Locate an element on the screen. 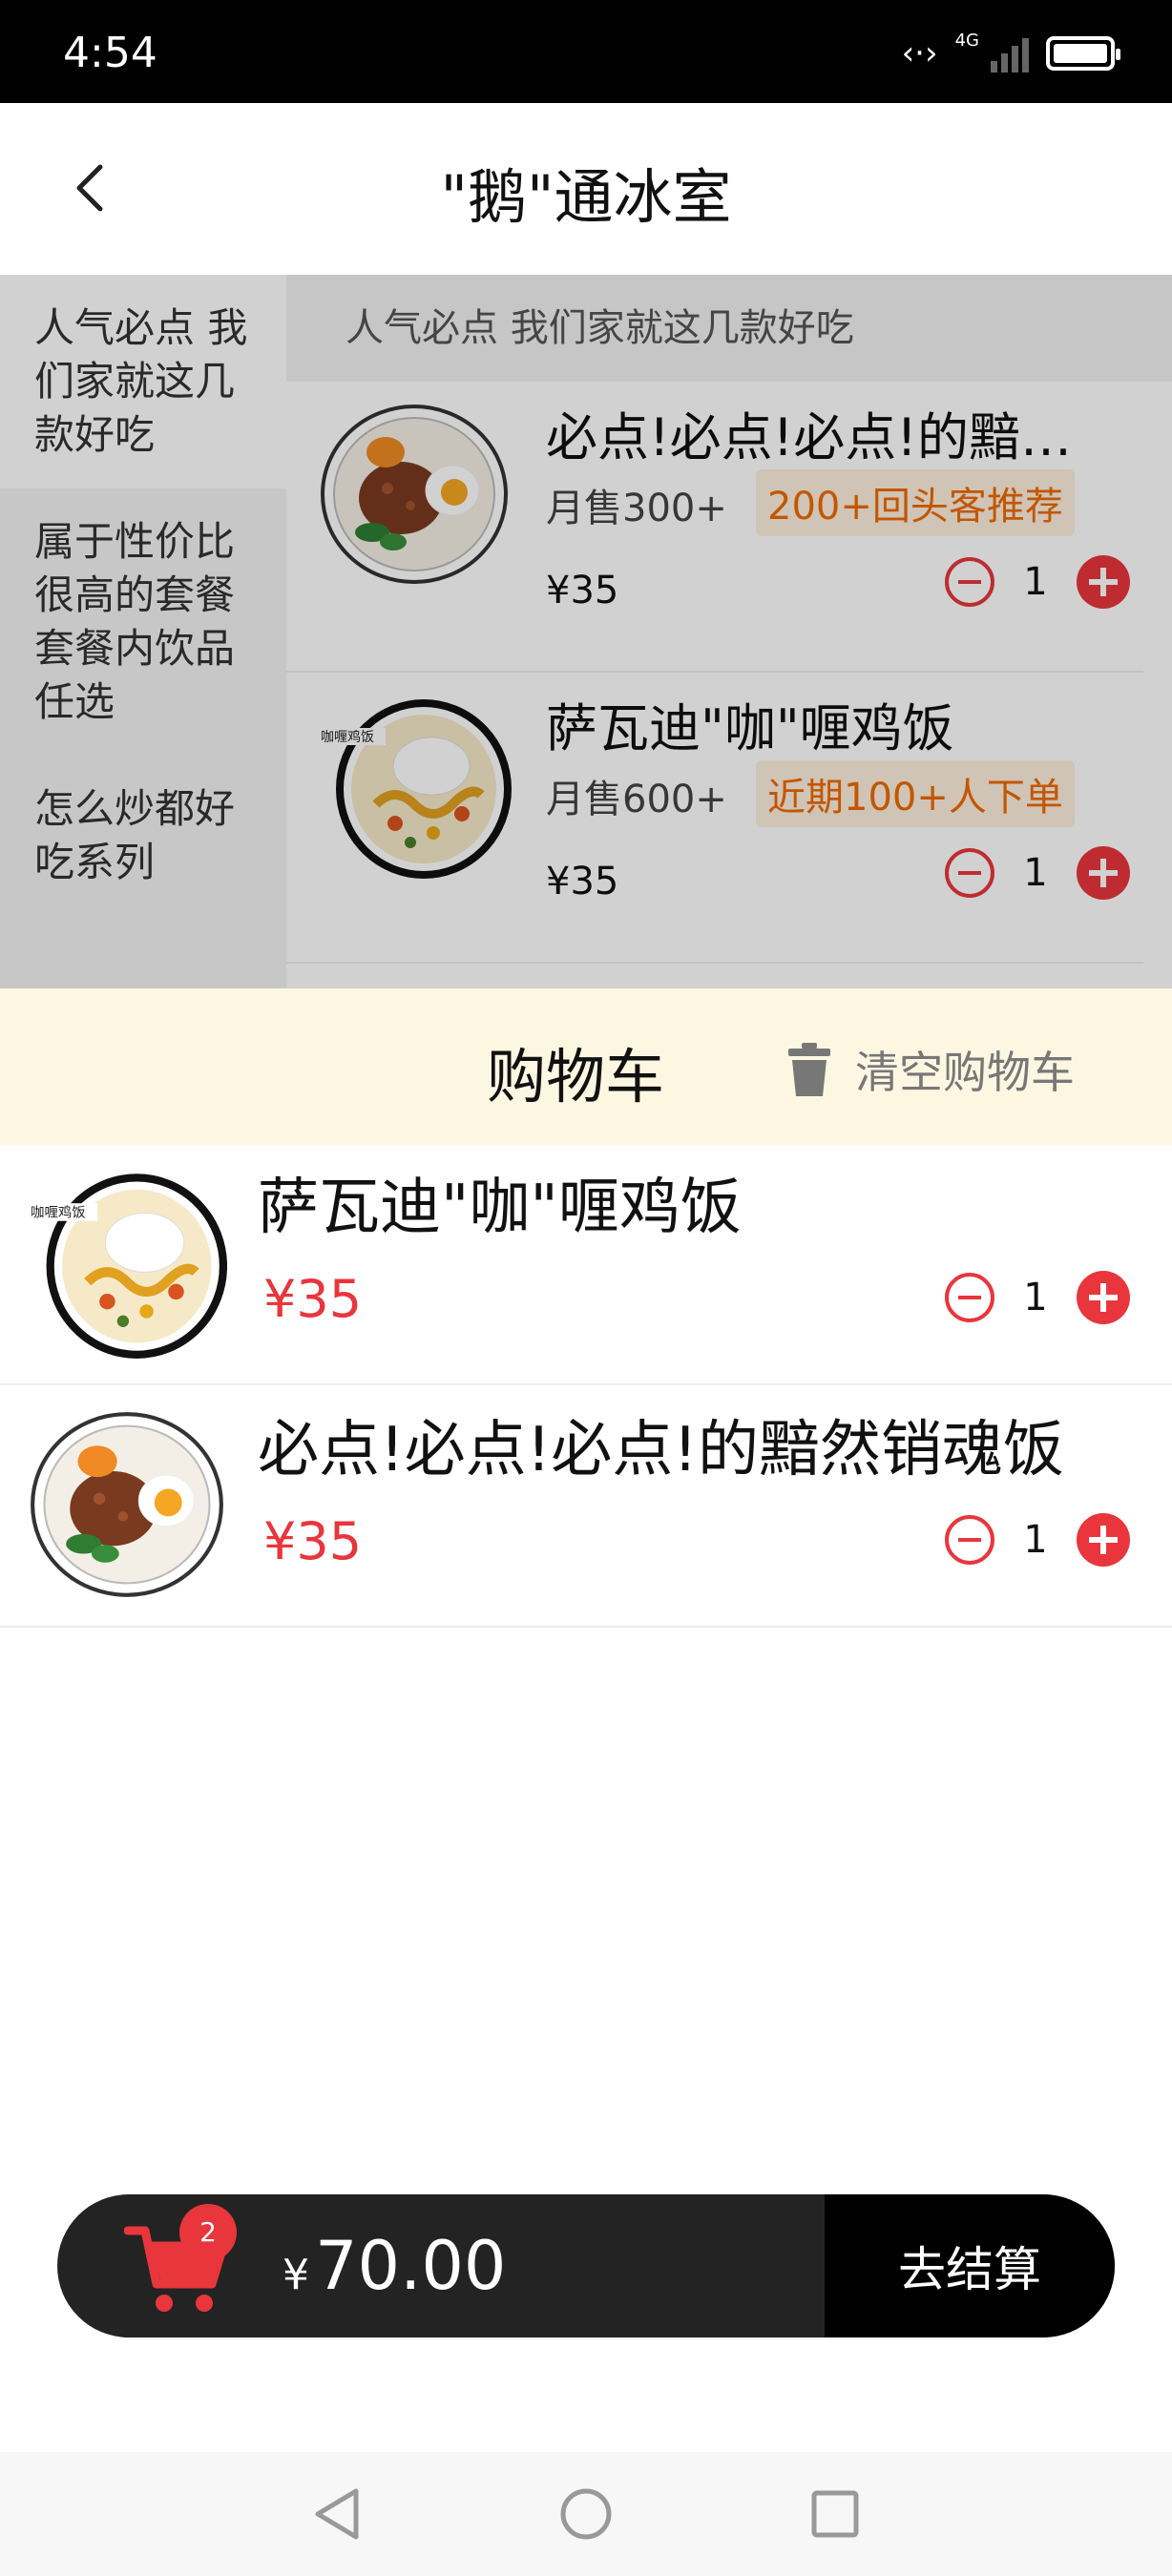 The height and width of the screenshot is (2576, 1172). system-nav-bar is located at coordinates (586, 2514).